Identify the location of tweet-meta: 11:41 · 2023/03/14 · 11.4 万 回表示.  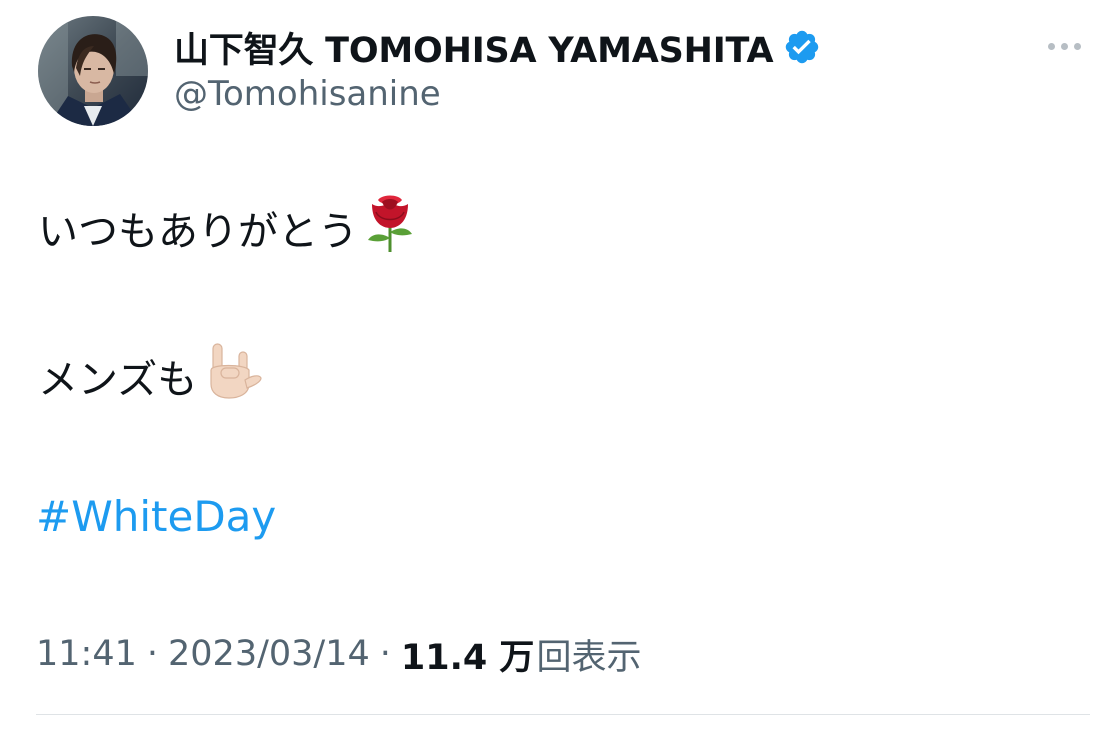
(338, 654).